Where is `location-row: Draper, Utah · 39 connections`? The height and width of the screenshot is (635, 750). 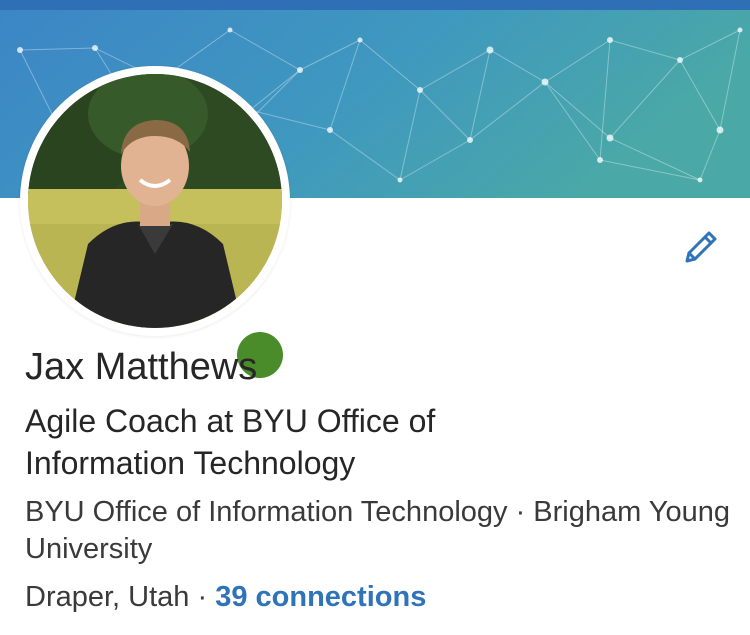
location-row: Draper, Utah · 39 connections is located at coordinates (225, 597).